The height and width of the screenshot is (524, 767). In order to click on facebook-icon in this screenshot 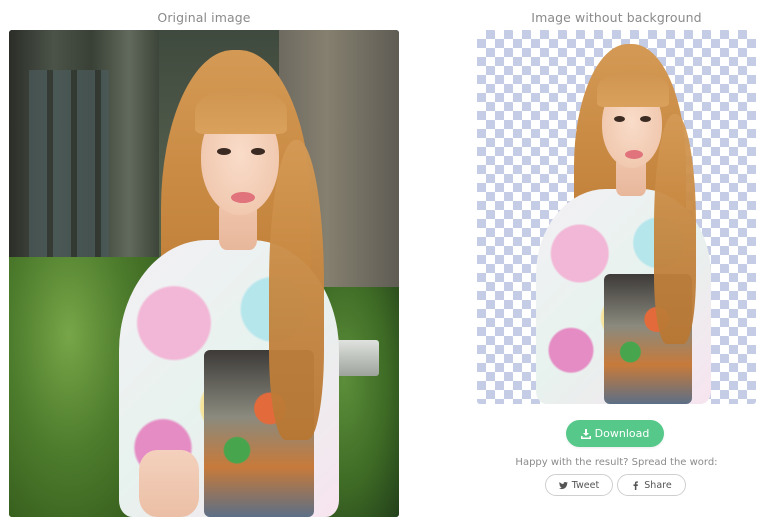, I will do `click(636, 485)`.